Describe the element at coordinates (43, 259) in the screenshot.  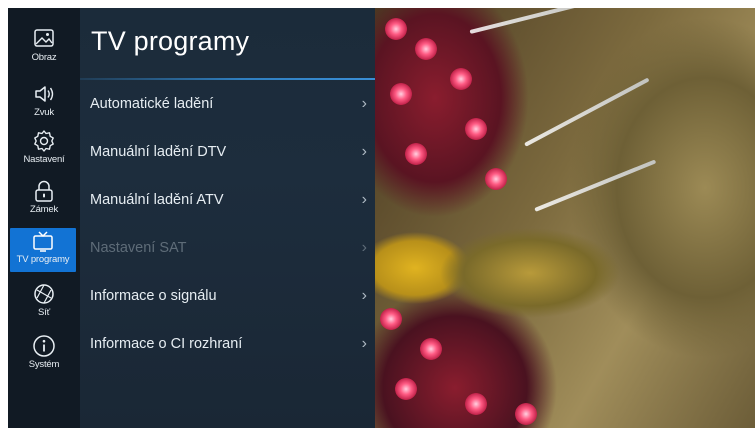
I see `sidebar-item-label: TV programy` at that location.